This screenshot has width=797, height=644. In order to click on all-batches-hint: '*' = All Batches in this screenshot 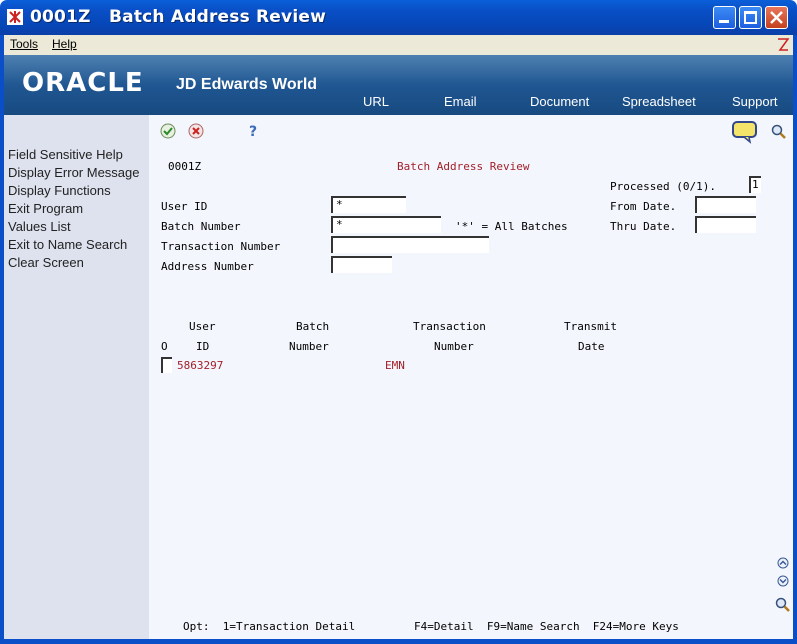, I will do `click(511, 226)`.